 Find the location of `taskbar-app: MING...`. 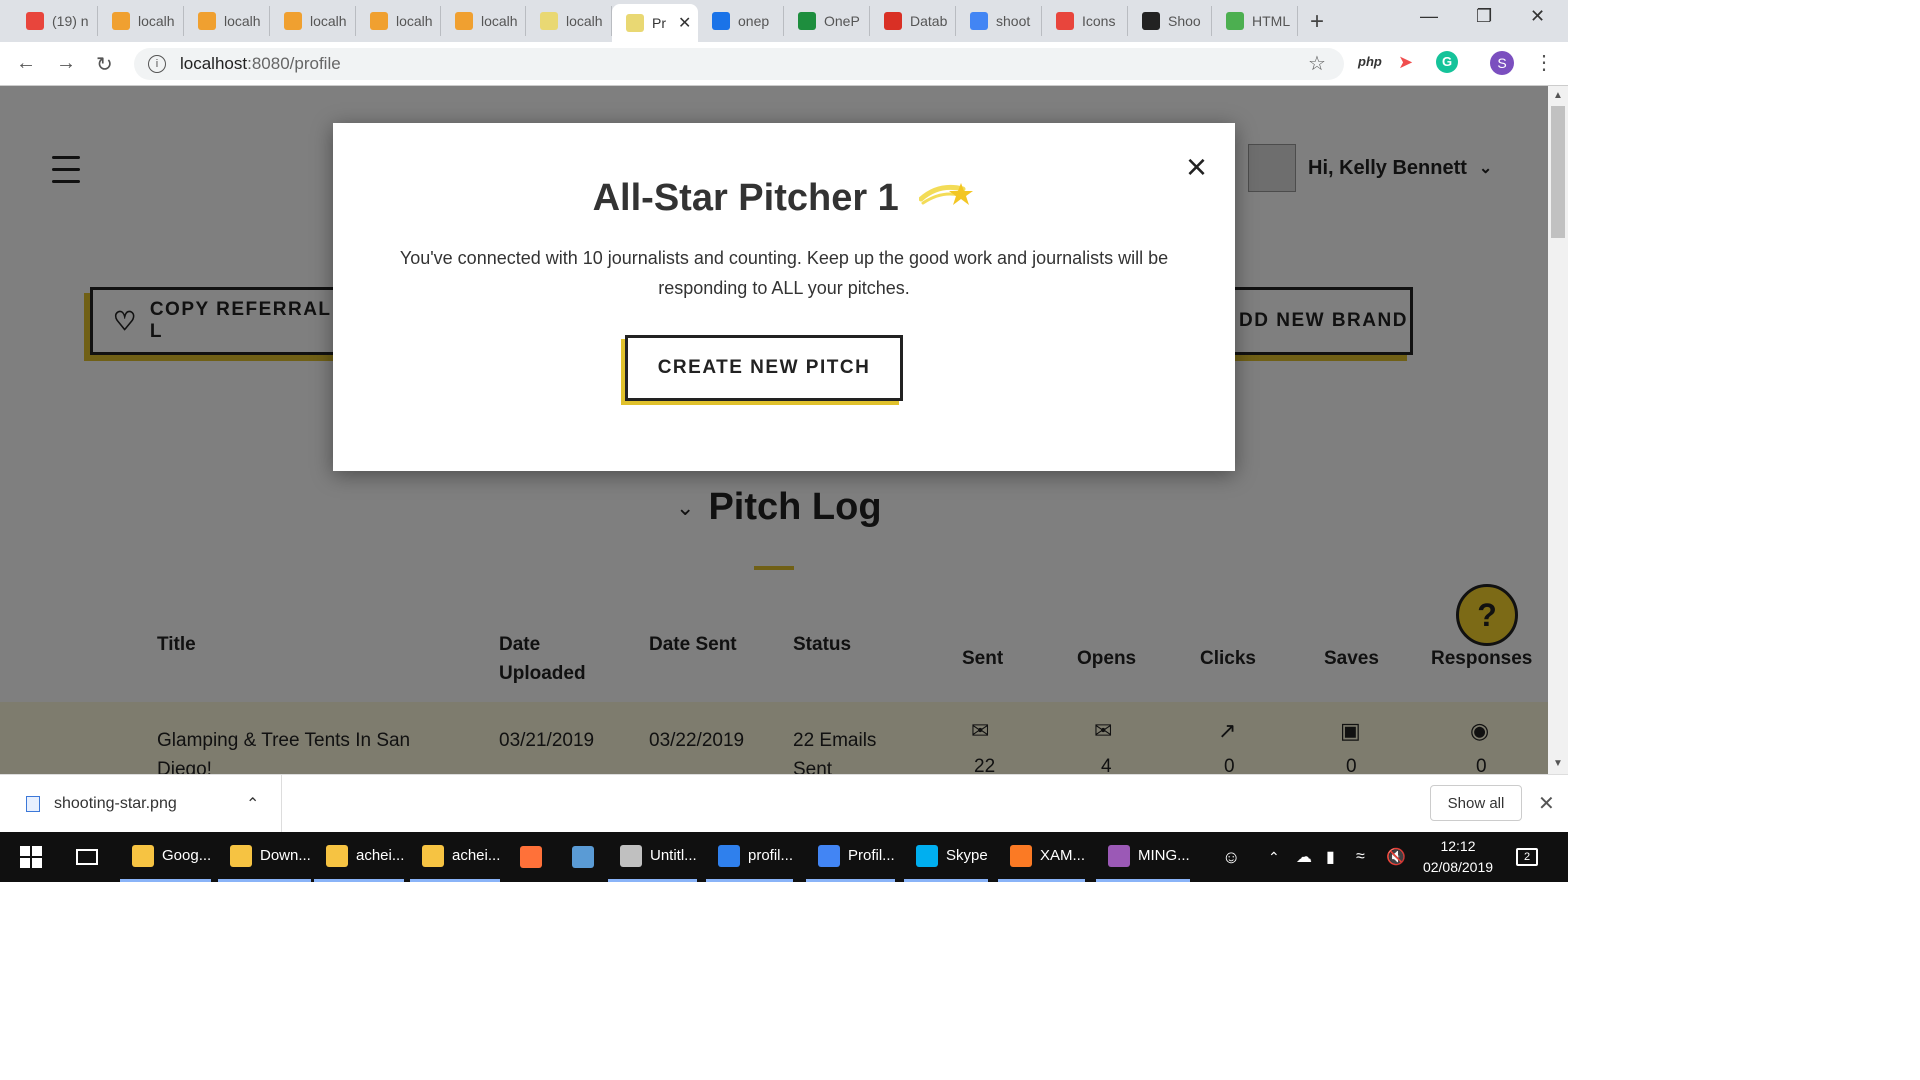

taskbar-app: MING... is located at coordinates (1143, 857).